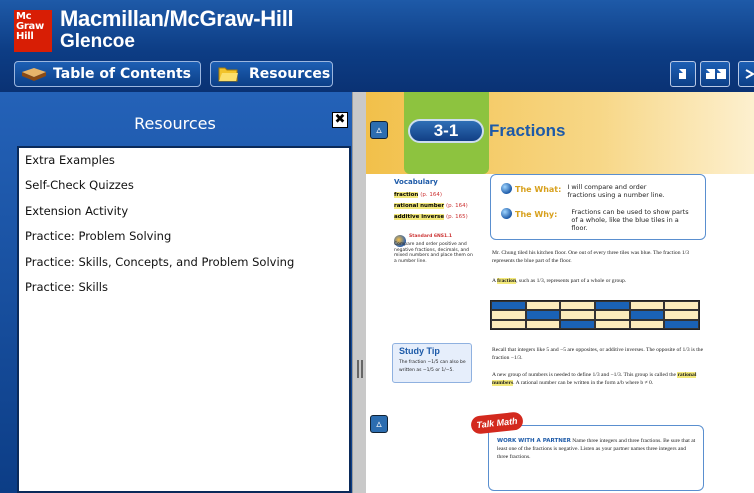 This screenshot has height=493, width=754. I want to click on brand-subtitle: Glencoe, so click(97, 41).